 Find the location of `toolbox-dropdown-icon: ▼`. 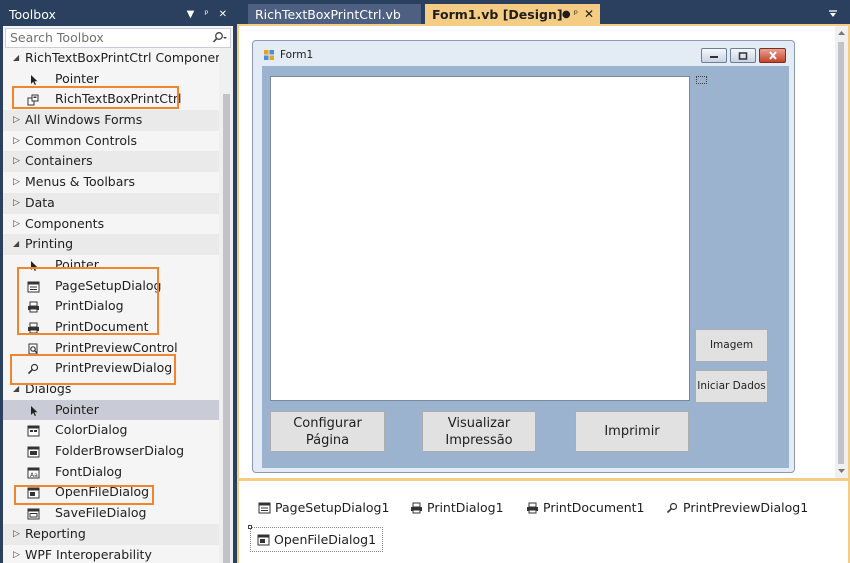

toolbox-dropdown-icon: ▼ is located at coordinates (191, 15).